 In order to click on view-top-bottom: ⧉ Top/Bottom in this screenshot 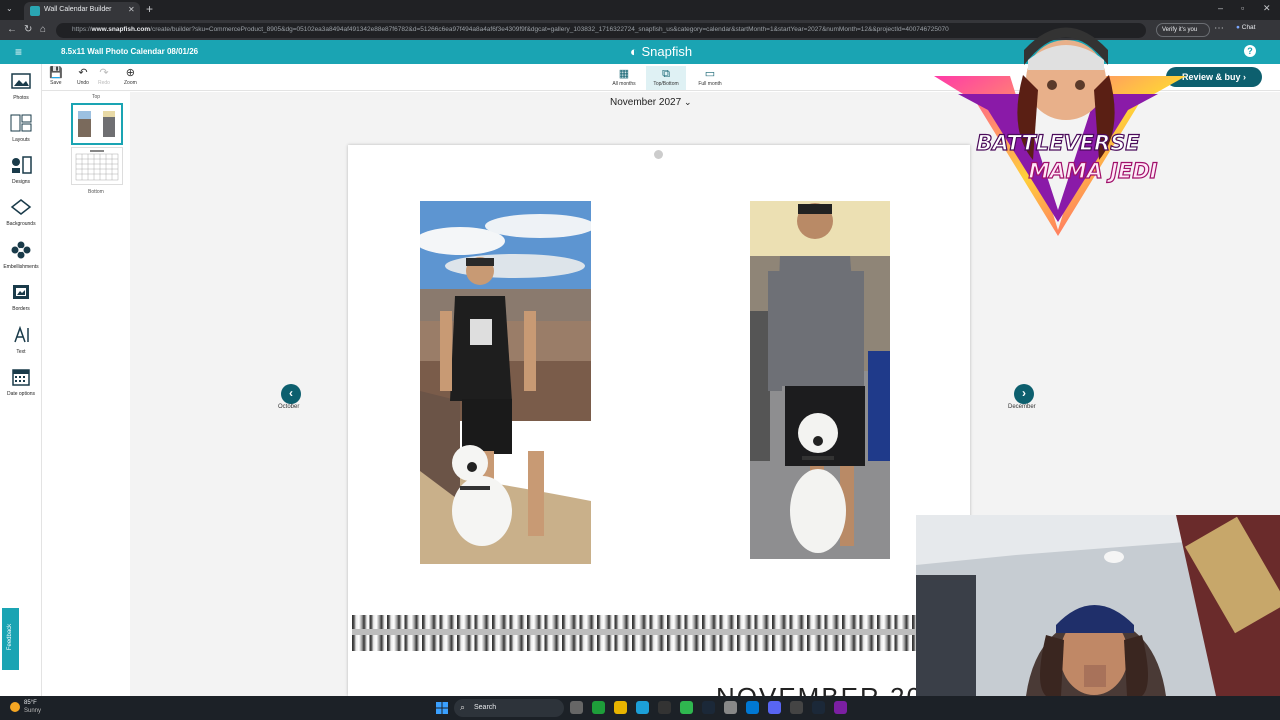, I will do `click(666, 78)`.